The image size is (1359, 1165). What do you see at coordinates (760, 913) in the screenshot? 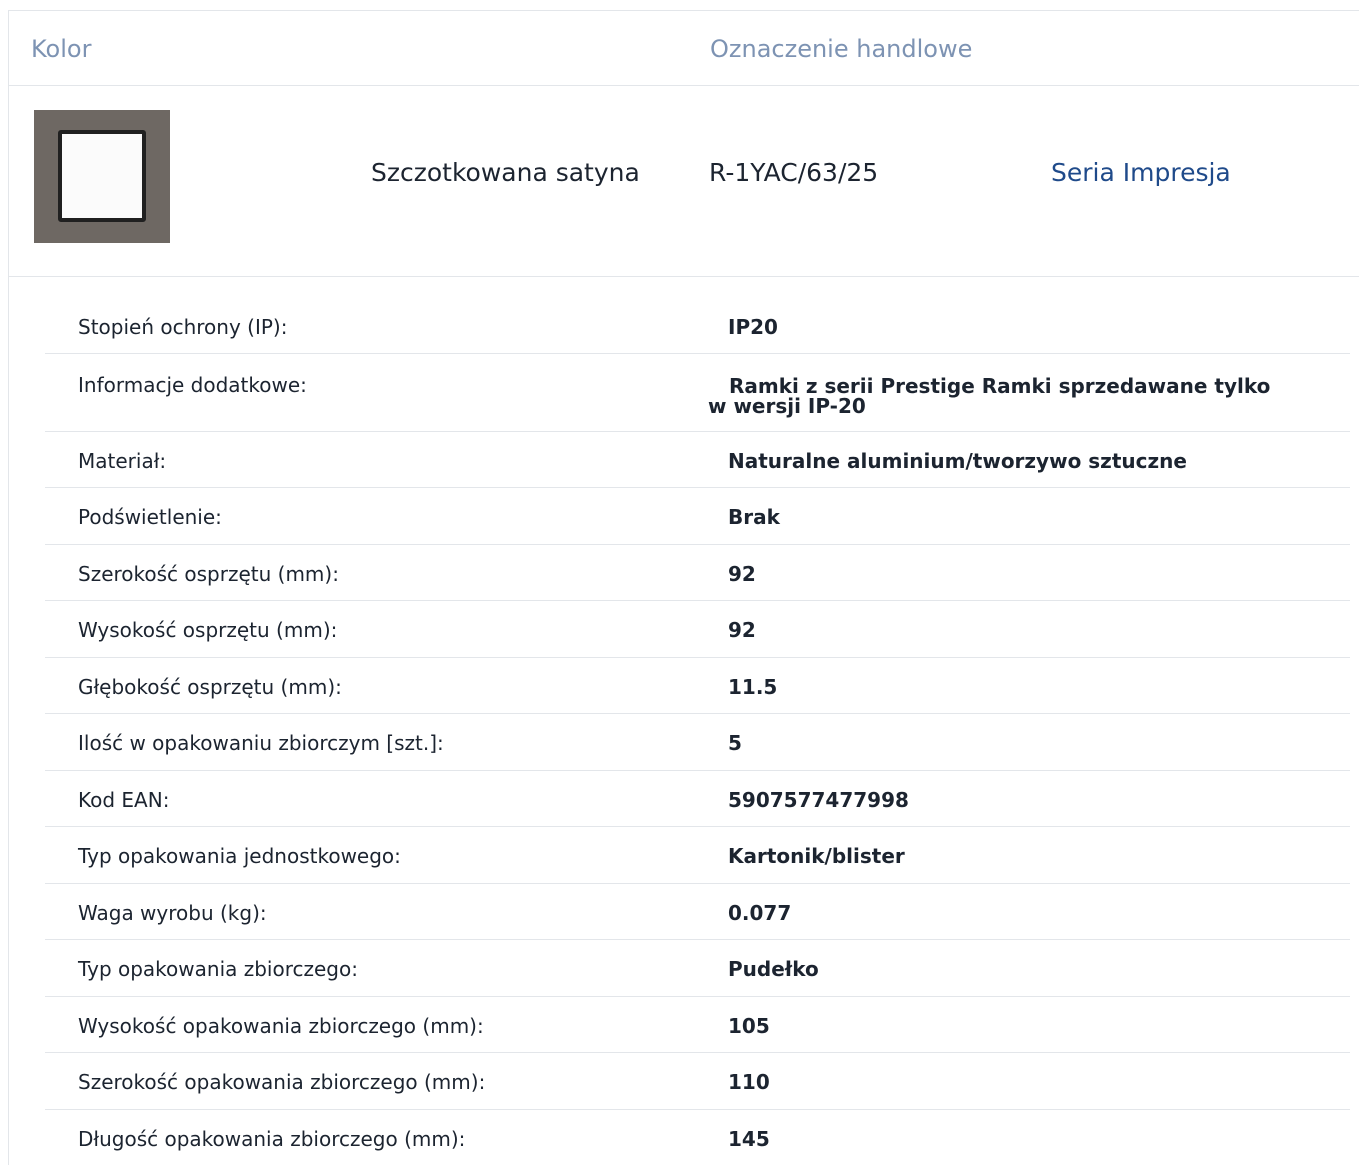
I see `spec-value: 0.077` at bounding box center [760, 913].